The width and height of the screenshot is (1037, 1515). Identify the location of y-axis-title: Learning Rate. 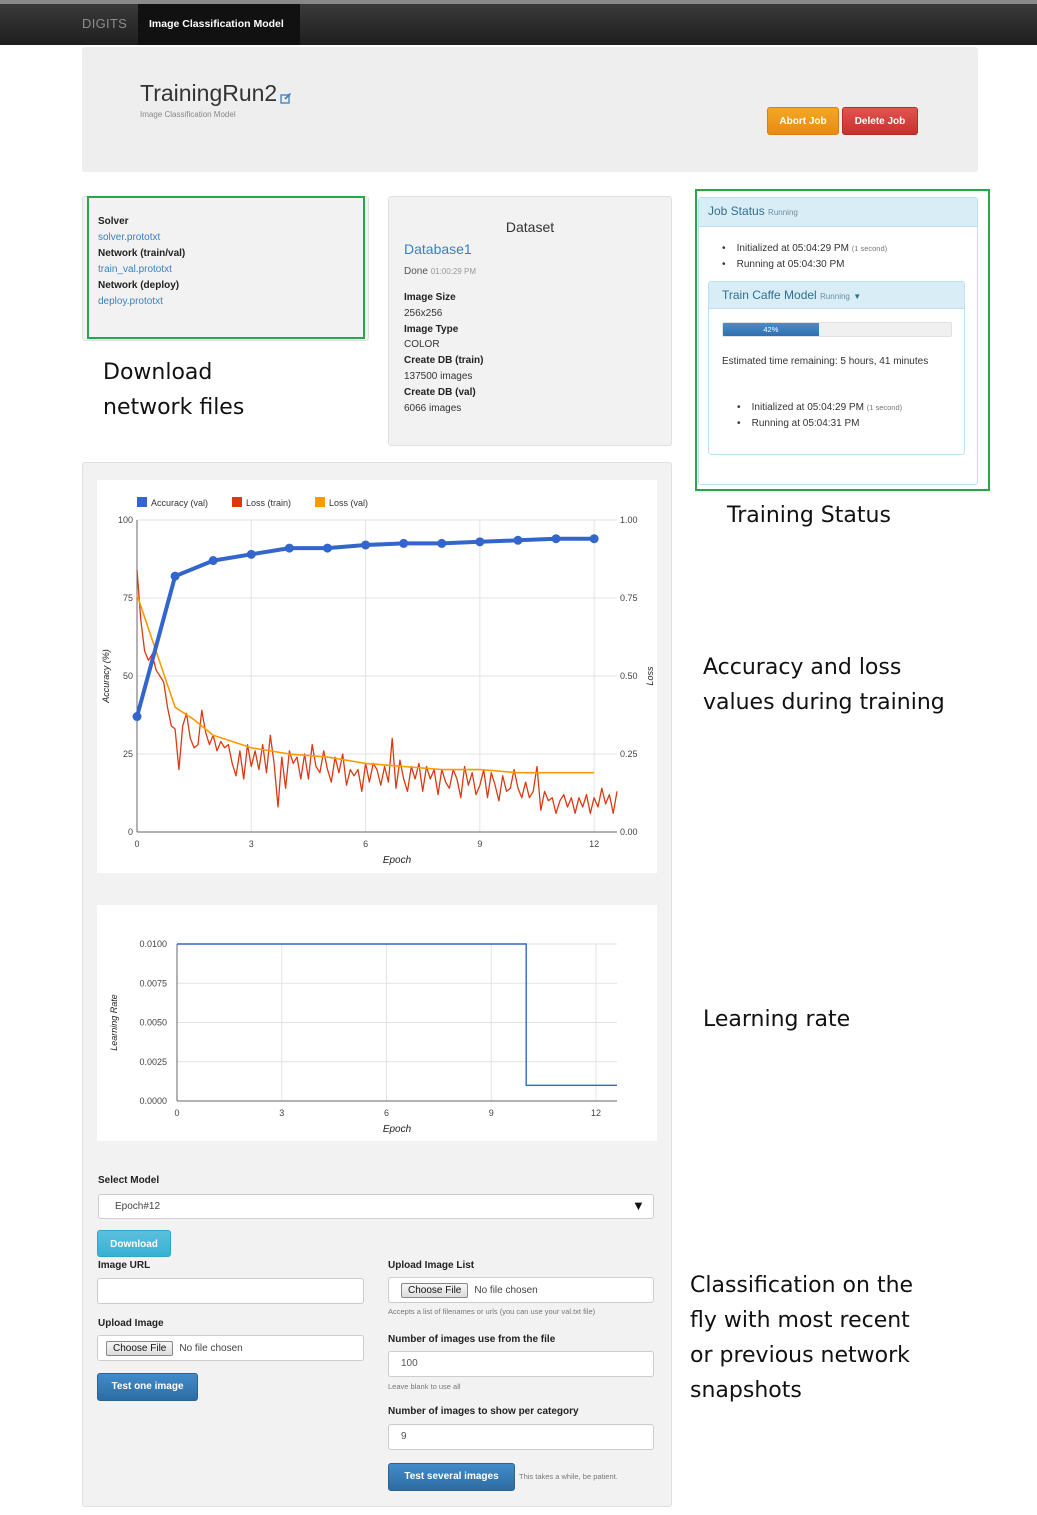
(114, 1022).